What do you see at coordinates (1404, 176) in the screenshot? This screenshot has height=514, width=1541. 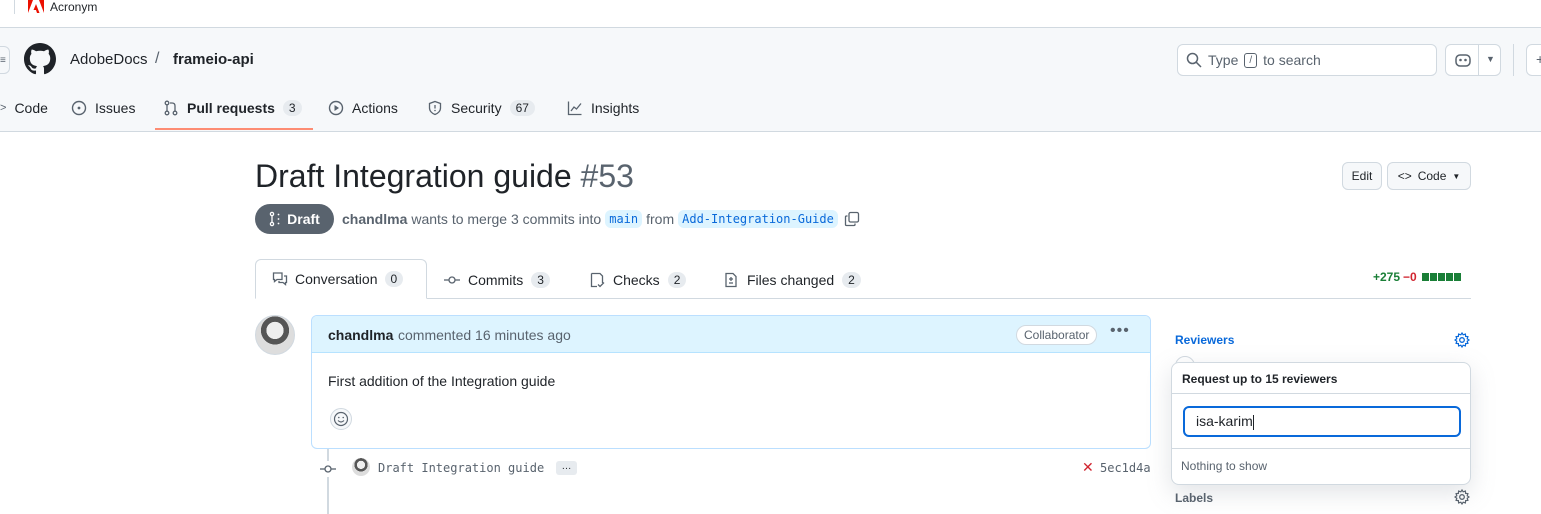 I see `code-brackets-icon: <>` at bounding box center [1404, 176].